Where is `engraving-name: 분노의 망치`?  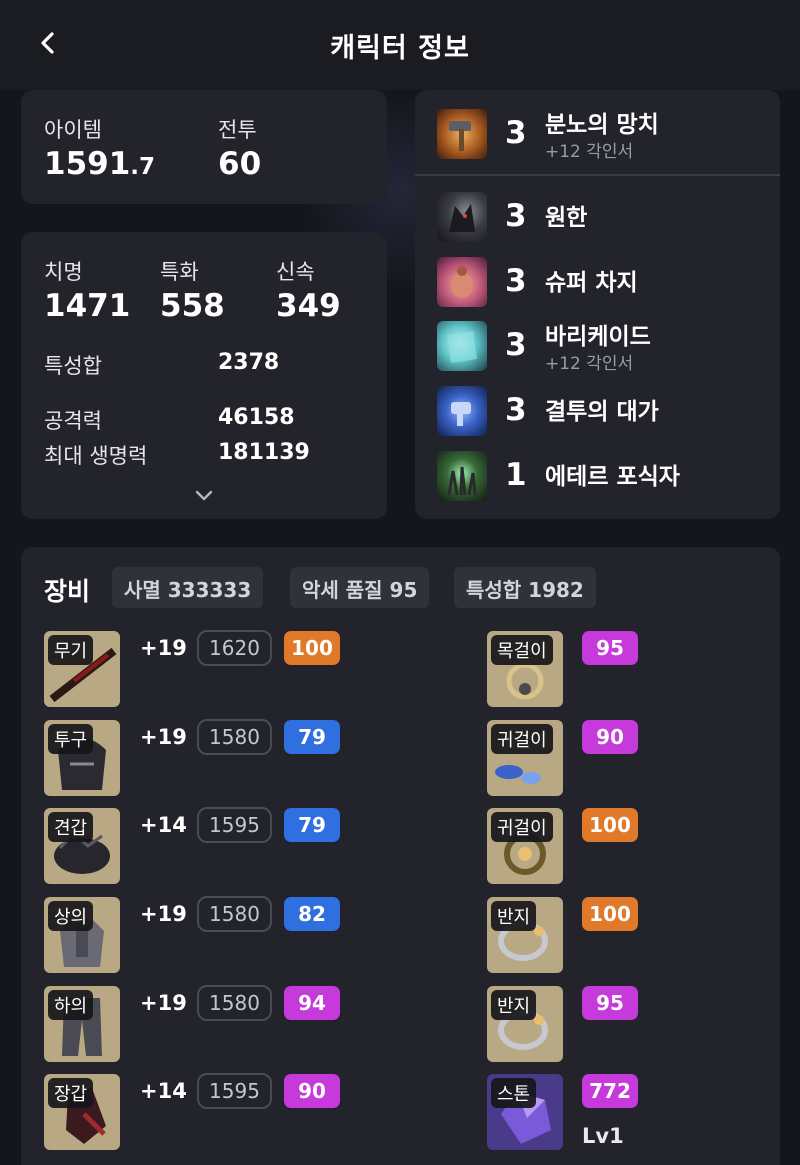
engraving-name: 분노의 망치 is located at coordinates (602, 125).